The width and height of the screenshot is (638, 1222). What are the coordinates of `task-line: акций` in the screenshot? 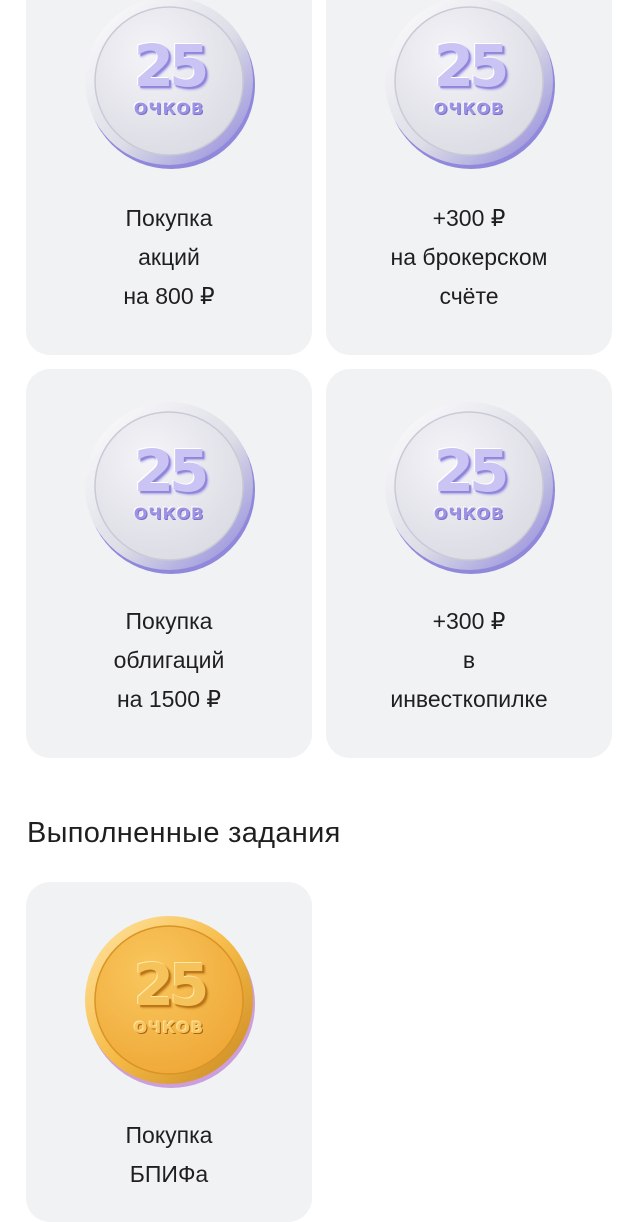 It's located at (169, 257).